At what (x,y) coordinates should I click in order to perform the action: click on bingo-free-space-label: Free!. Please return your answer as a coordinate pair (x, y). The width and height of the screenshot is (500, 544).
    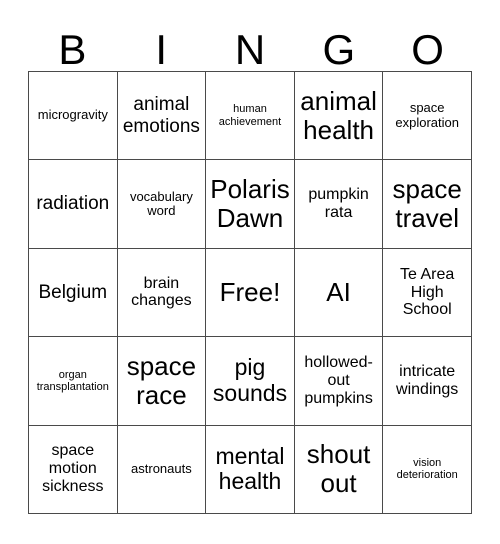
    Looking at the image, I should click on (250, 291).